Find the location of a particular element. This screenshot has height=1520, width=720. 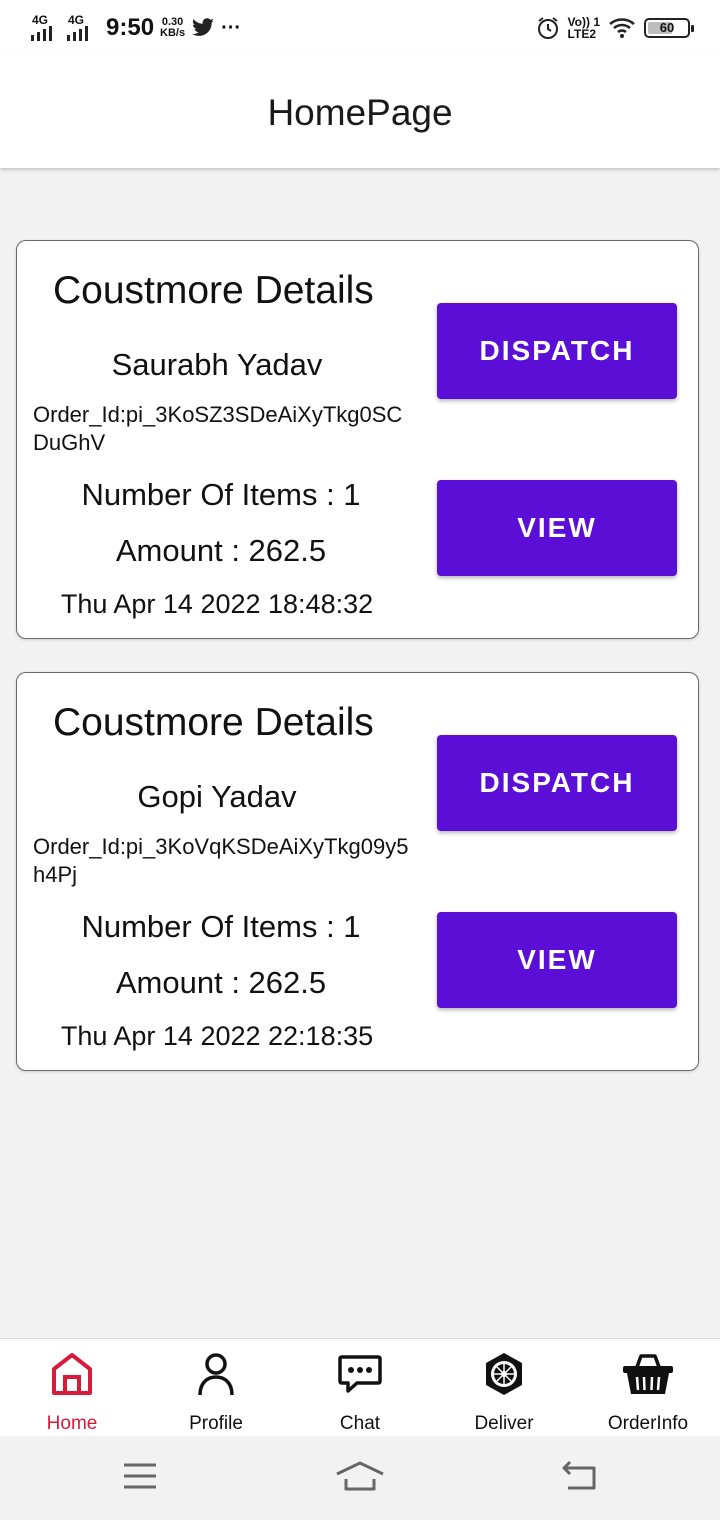

system-navigation-bar is located at coordinates (360, 1478).